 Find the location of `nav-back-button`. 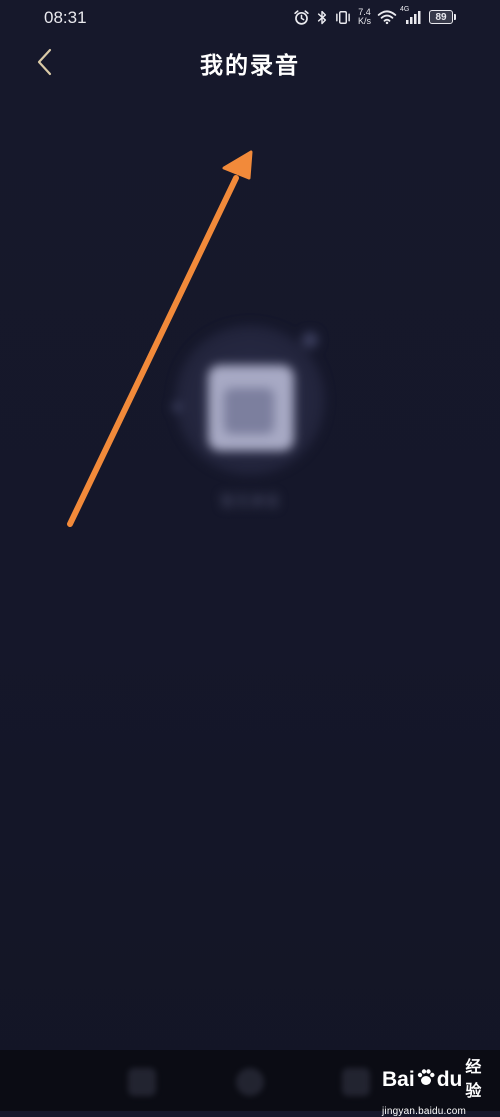

nav-back-button is located at coordinates (142, 1082).